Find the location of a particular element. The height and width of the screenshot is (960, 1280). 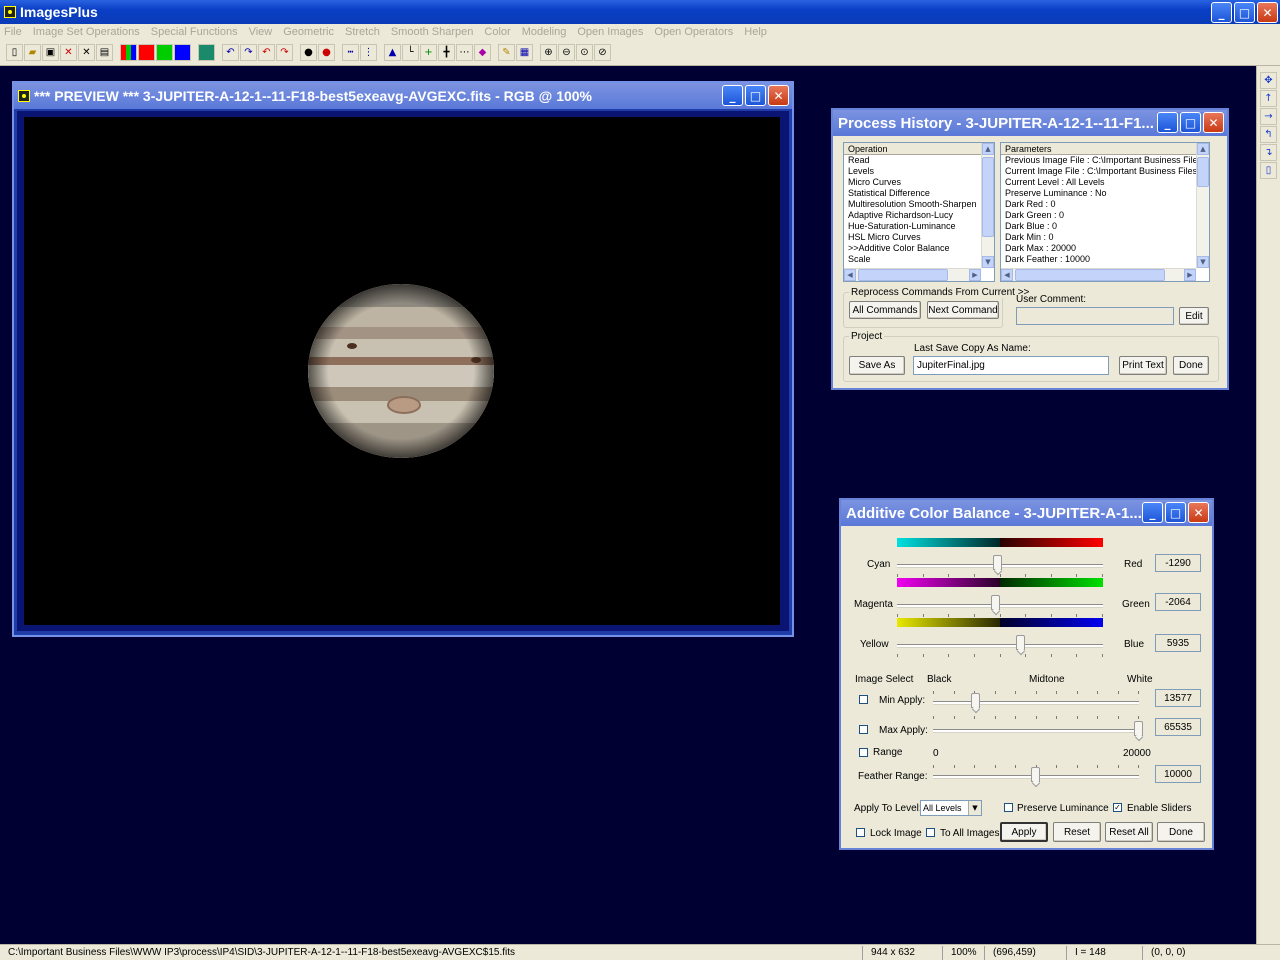

operation-item: Scale is located at coordinates (919, 259).